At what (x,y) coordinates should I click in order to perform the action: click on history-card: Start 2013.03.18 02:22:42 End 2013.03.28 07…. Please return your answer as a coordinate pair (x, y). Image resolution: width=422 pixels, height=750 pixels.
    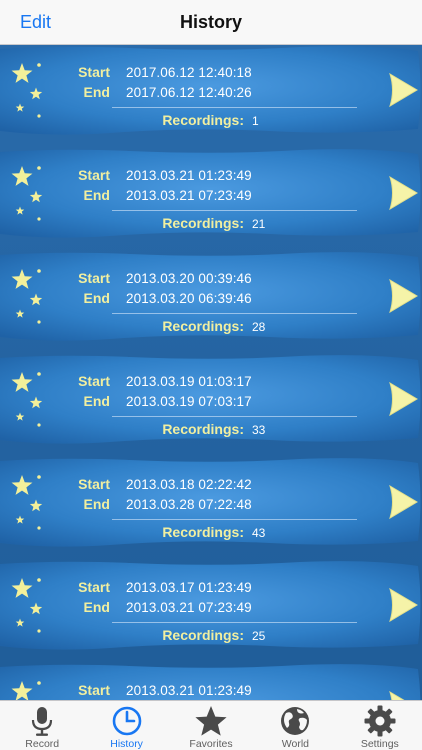
    Looking at the image, I should click on (211, 502).